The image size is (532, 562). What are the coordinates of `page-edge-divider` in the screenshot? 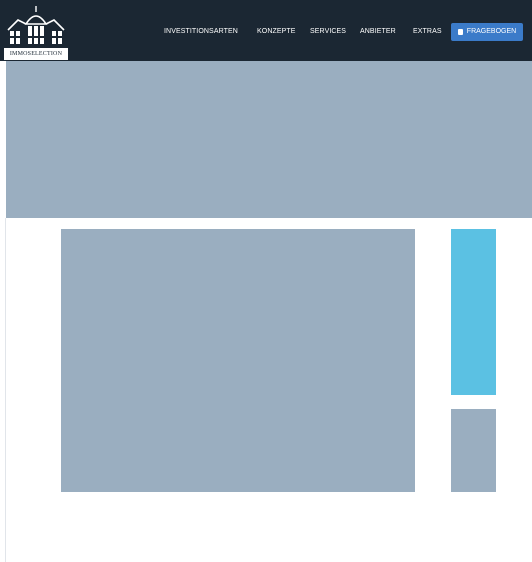 It's located at (5, 390).